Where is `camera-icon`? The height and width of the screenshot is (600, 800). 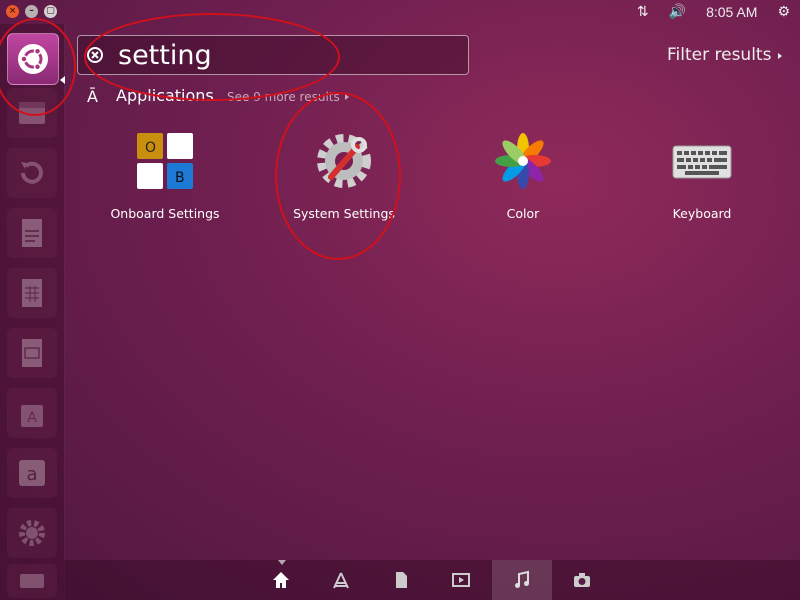
camera-icon is located at coordinates (582, 580).